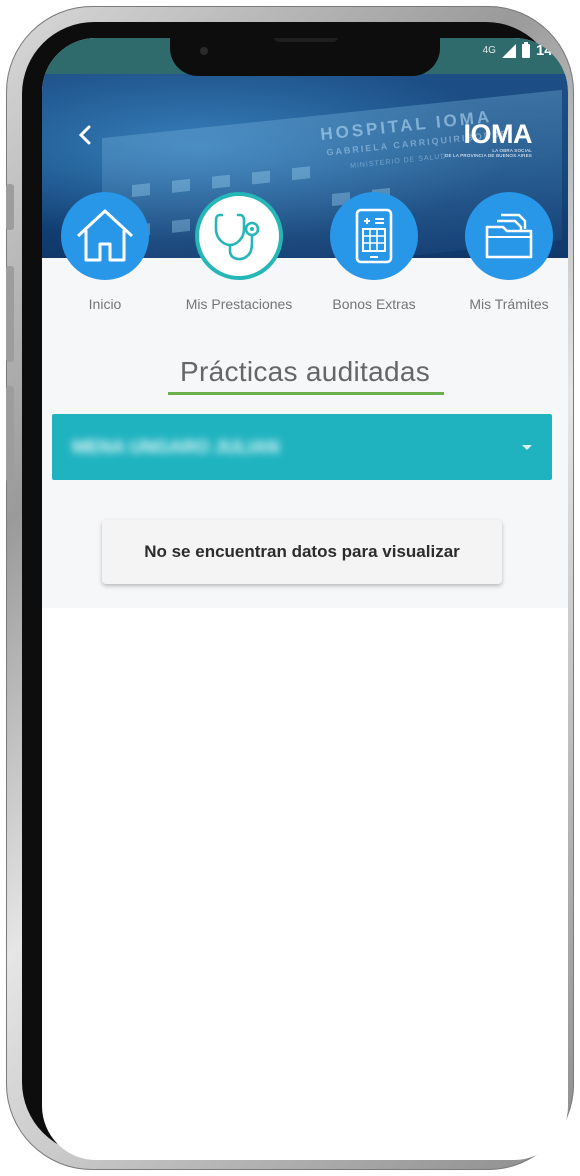 The height and width of the screenshot is (1176, 580). What do you see at coordinates (302, 552) in the screenshot?
I see `empty-state-message: No se encuentran datos para visualizar` at bounding box center [302, 552].